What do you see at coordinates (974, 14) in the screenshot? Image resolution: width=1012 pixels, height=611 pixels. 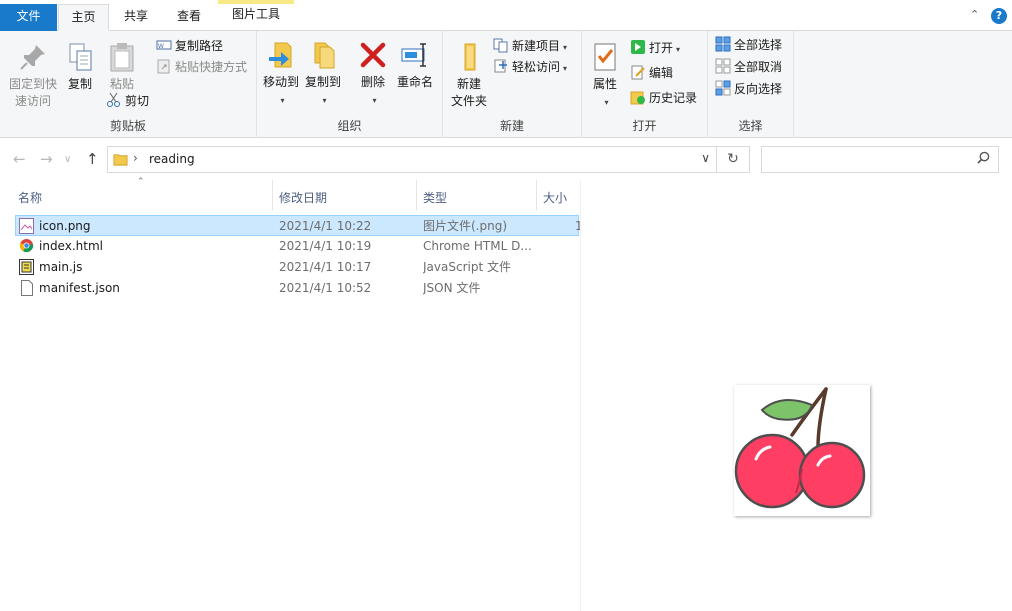 I see `collapse-ribbon-icon: ⌃` at bounding box center [974, 14].